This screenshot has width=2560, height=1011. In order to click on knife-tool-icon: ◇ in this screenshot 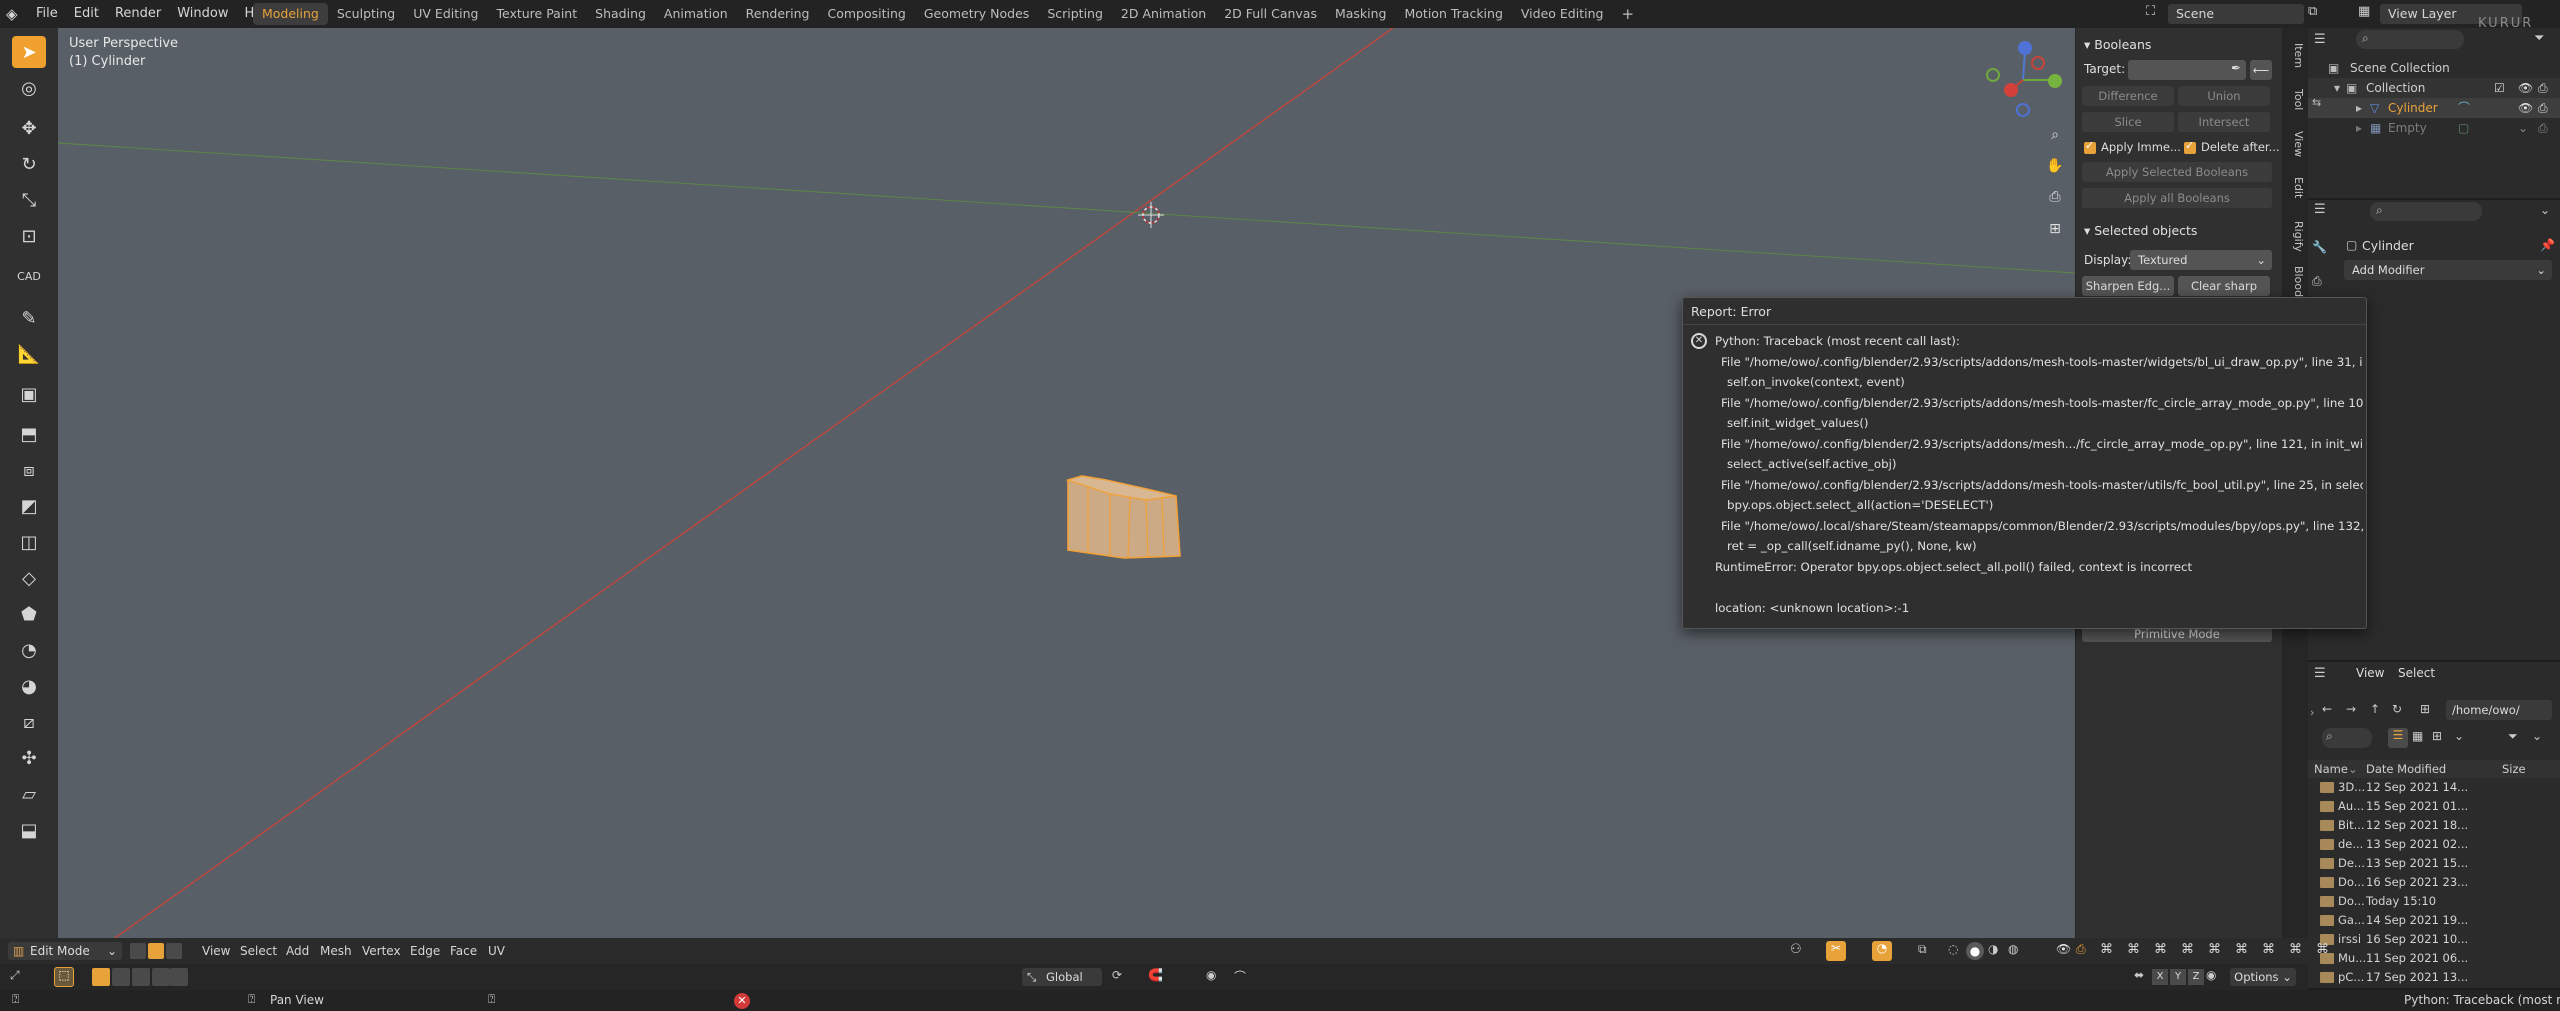, I will do `click(29, 578)`.